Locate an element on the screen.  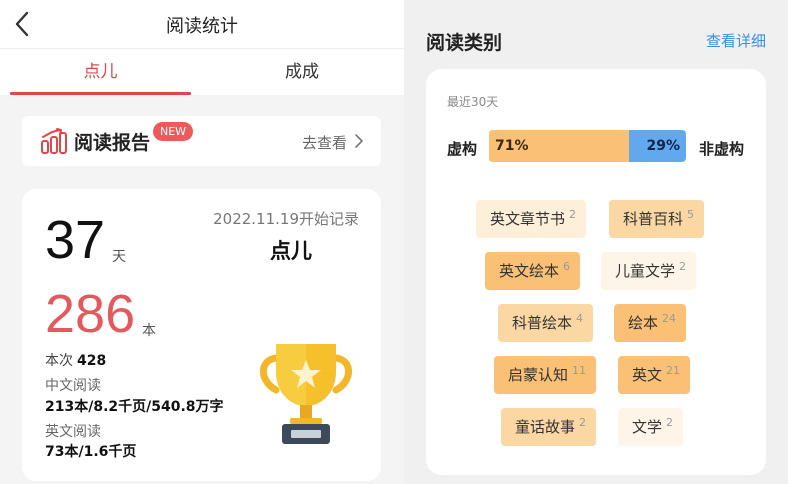
category-tag-label: 英文章节书 is located at coordinates (528, 219).